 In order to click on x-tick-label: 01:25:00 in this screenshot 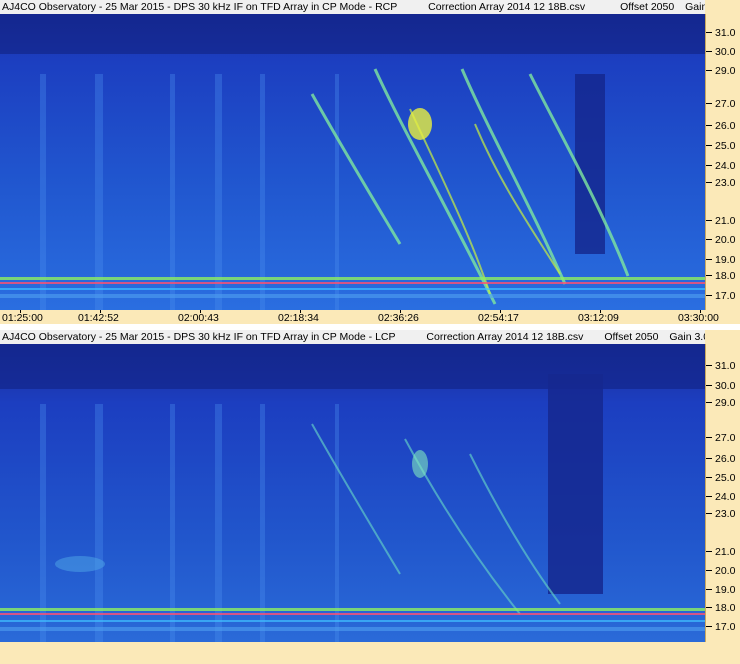, I will do `click(22, 318)`.